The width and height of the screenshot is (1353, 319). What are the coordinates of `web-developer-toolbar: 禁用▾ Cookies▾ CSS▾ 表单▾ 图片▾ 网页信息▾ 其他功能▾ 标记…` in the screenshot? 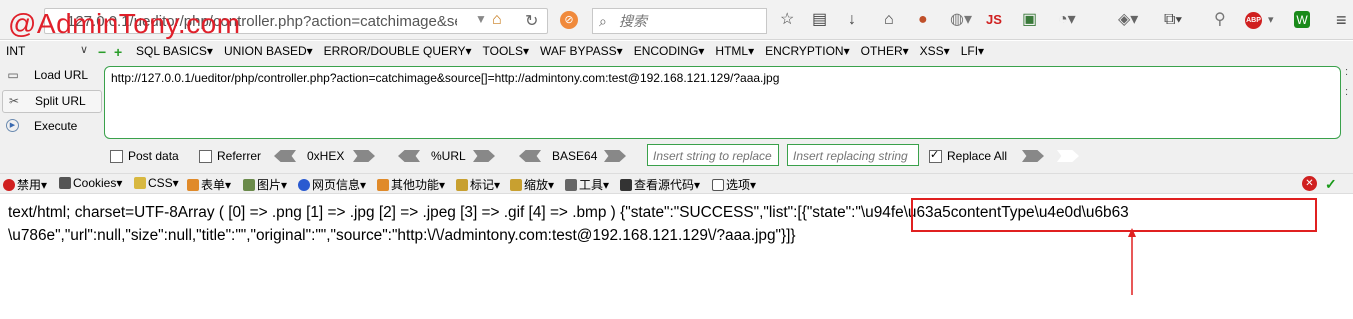 It's located at (676, 183).